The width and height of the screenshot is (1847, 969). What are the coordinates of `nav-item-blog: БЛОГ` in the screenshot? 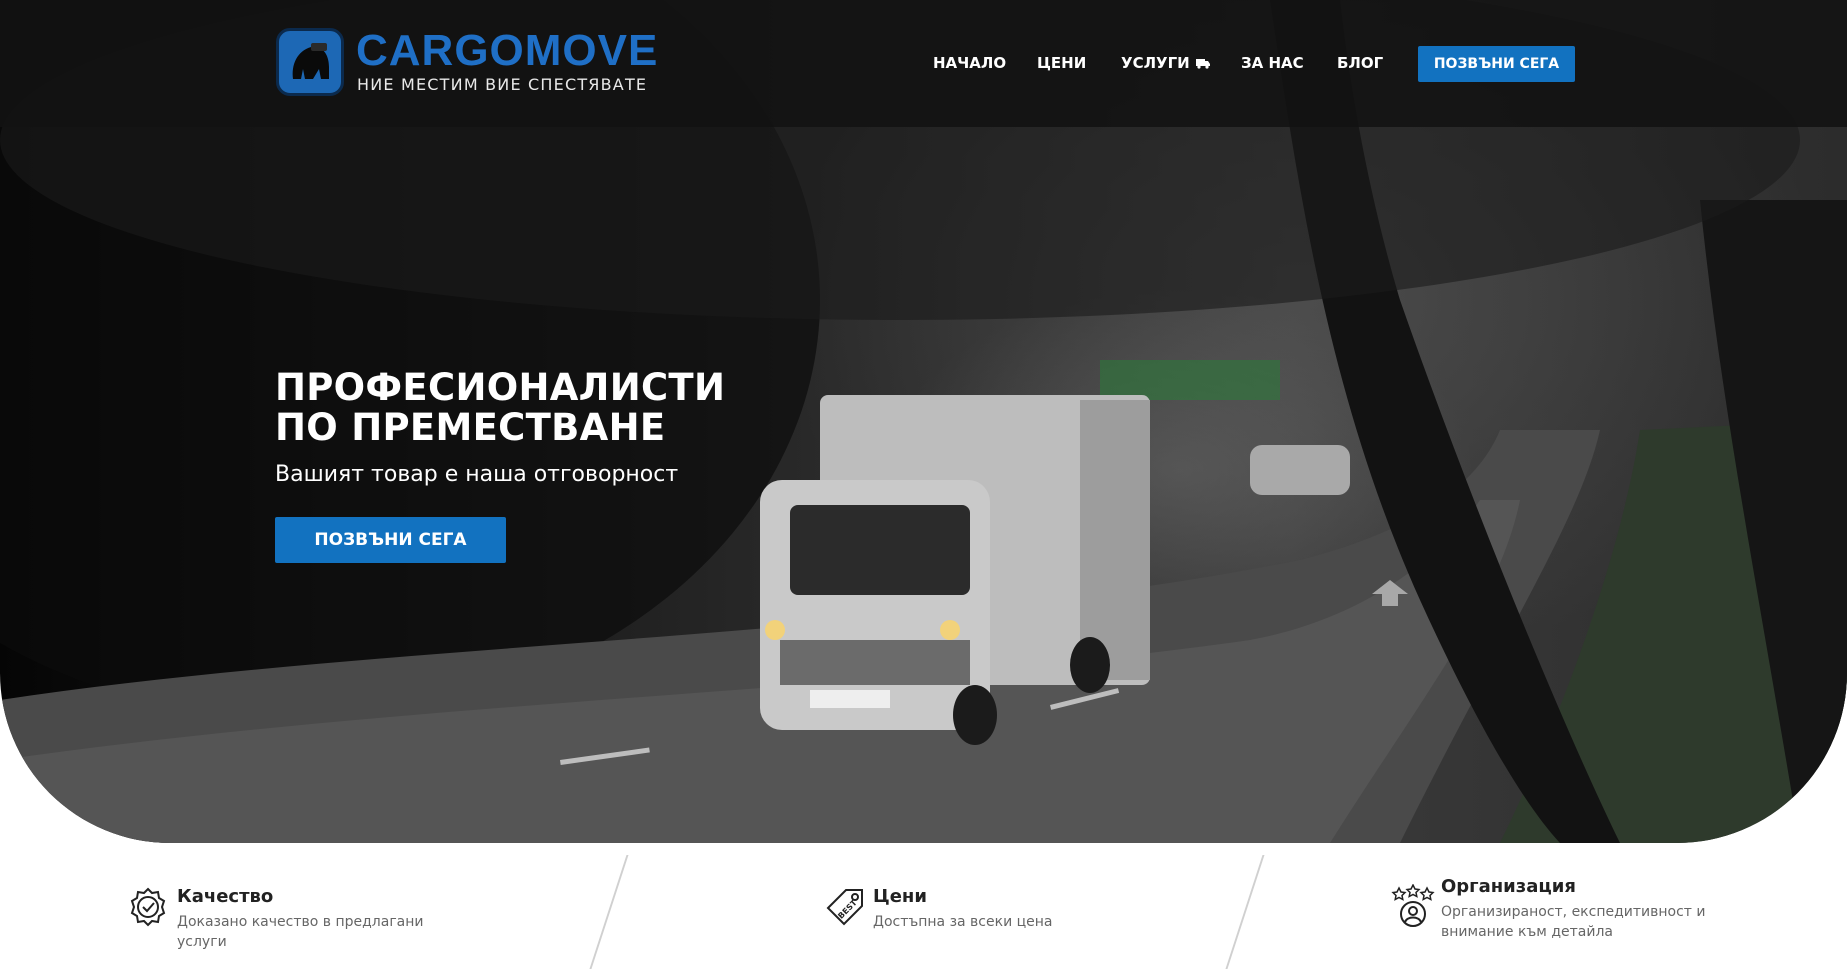 It's located at (1360, 63).